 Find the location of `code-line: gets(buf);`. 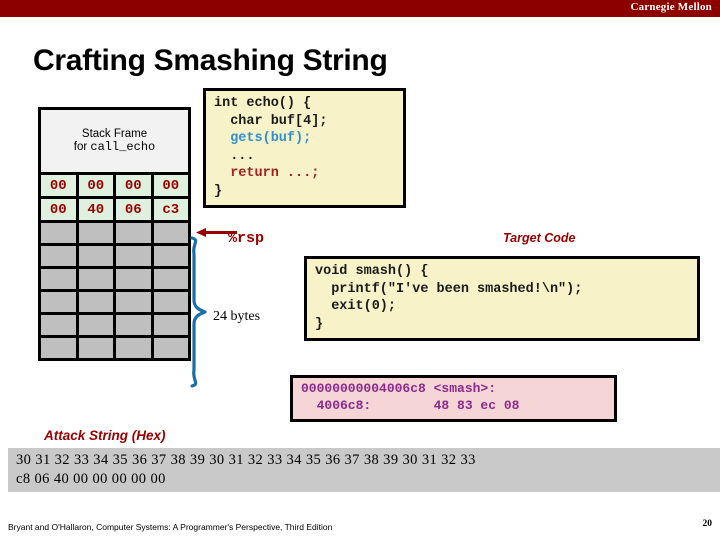

code-line: gets(buf); is located at coordinates (263, 139).